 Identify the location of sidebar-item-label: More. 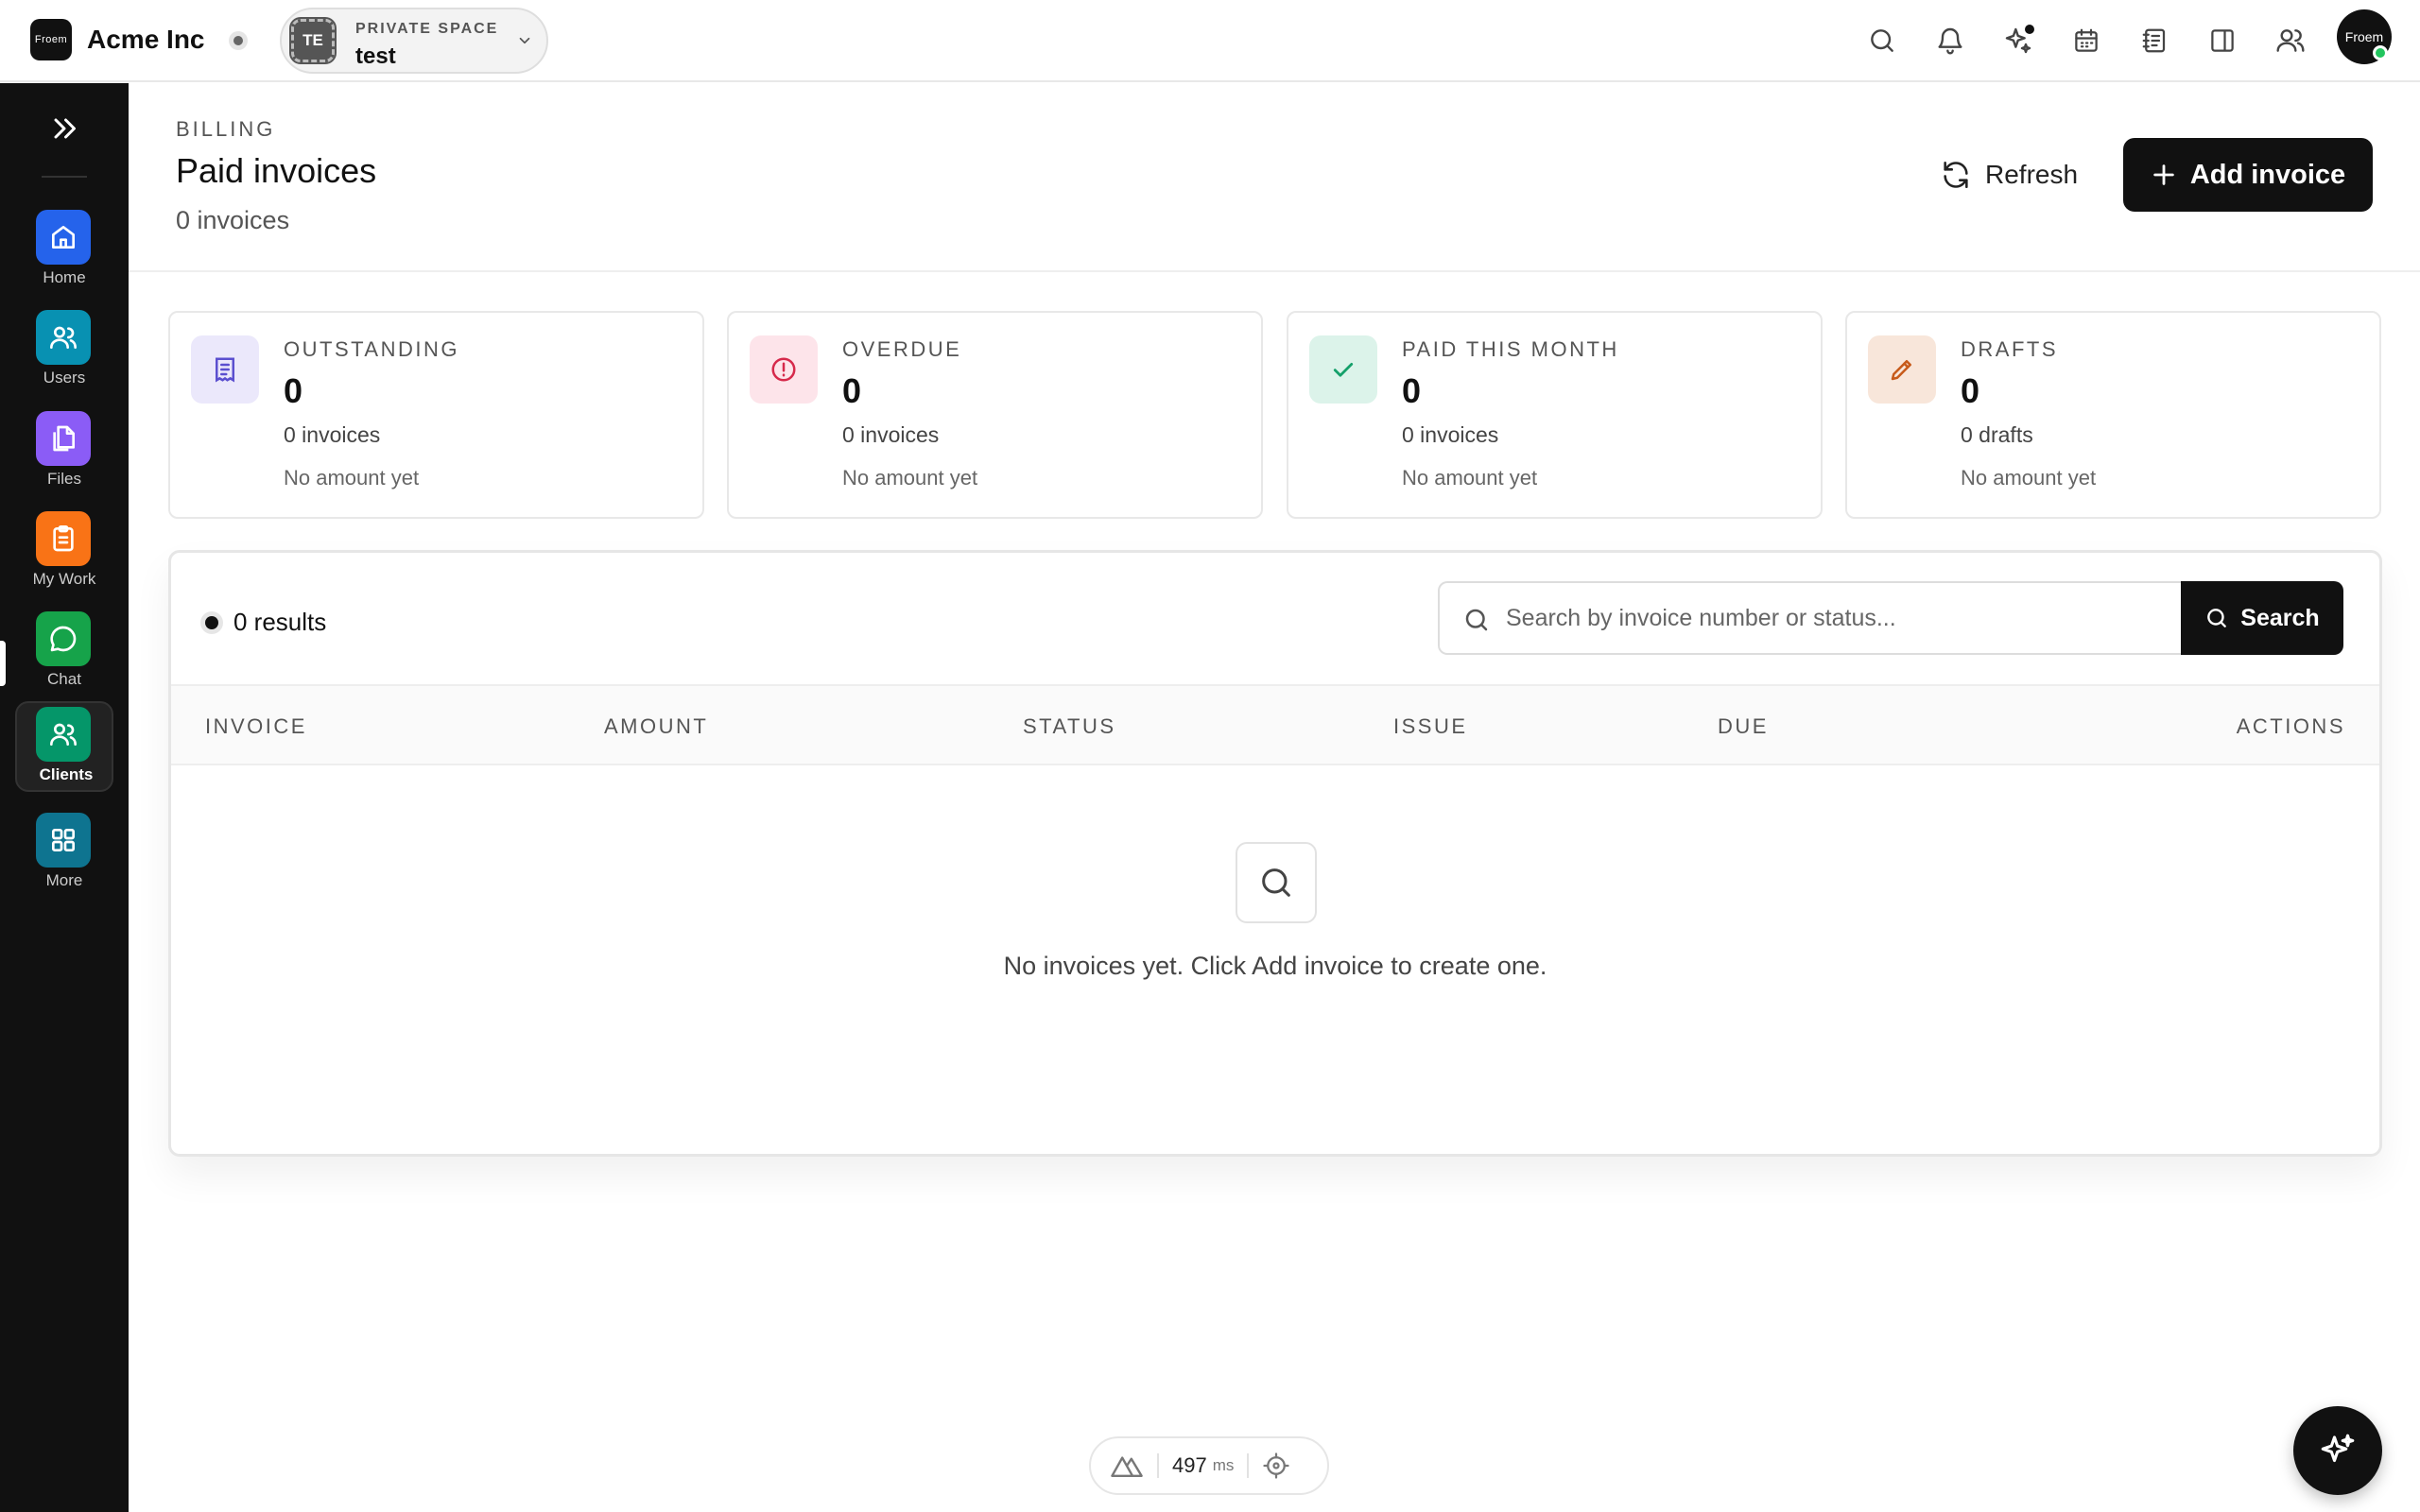
(64, 880).